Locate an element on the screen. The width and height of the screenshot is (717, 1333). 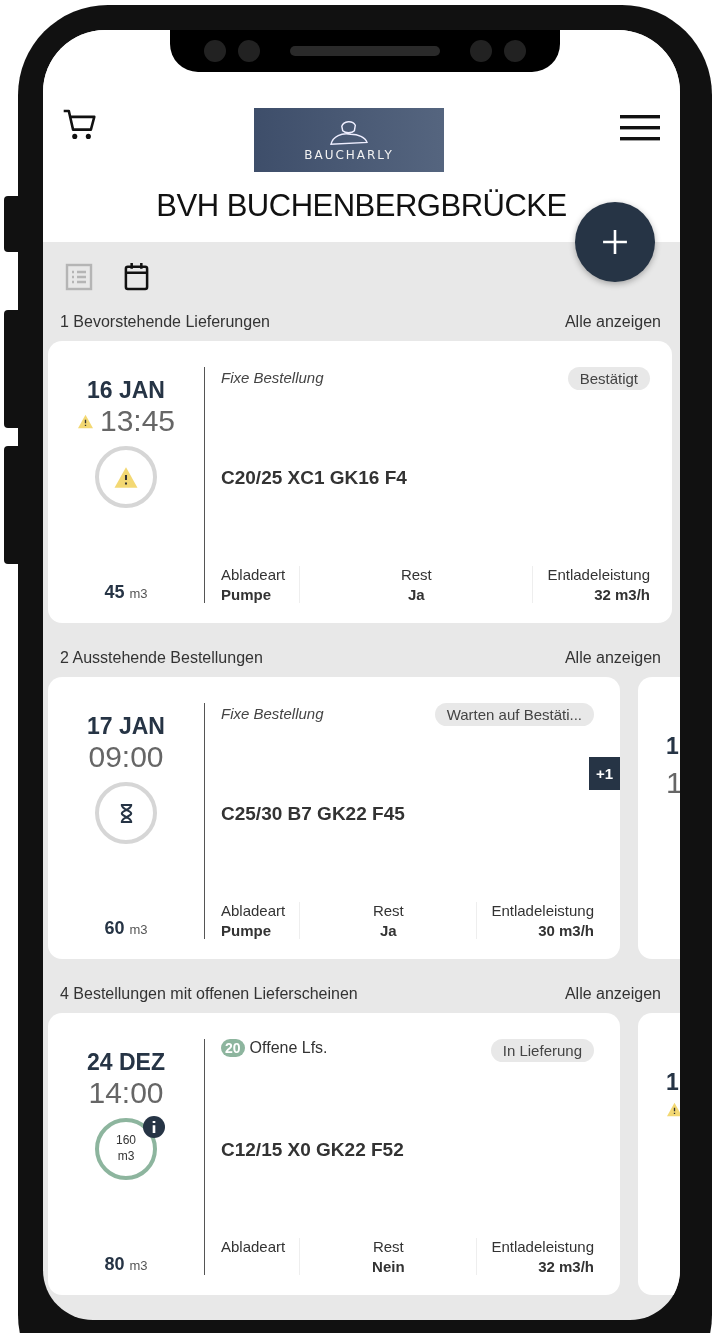
open-slips-label: Offene Lfs. is located at coordinates (288, 1048).